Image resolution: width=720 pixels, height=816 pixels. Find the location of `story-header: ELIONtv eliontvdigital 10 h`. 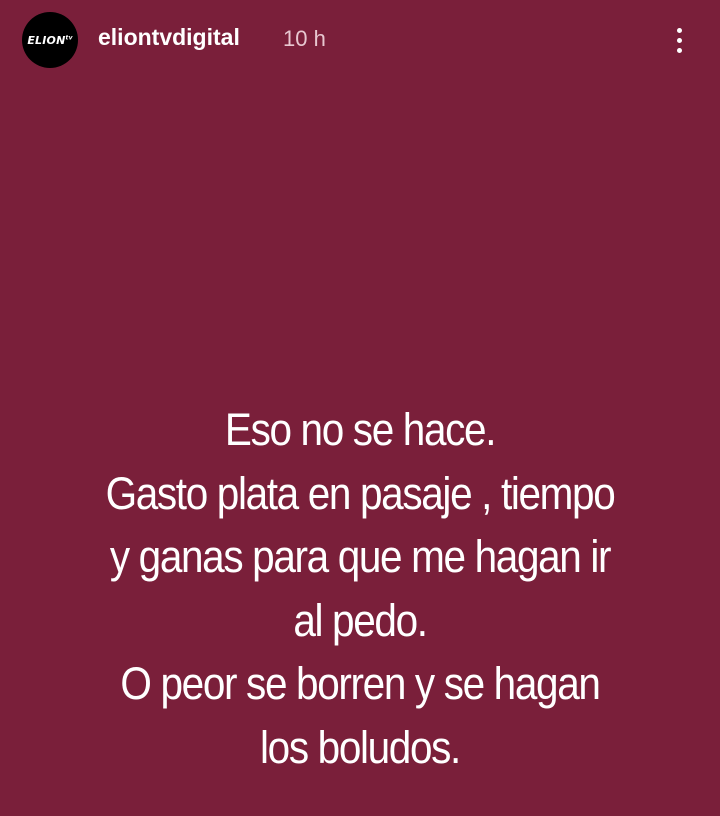

story-header: ELIONtv eliontvdigital 10 h is located at coordinates (360, 40).